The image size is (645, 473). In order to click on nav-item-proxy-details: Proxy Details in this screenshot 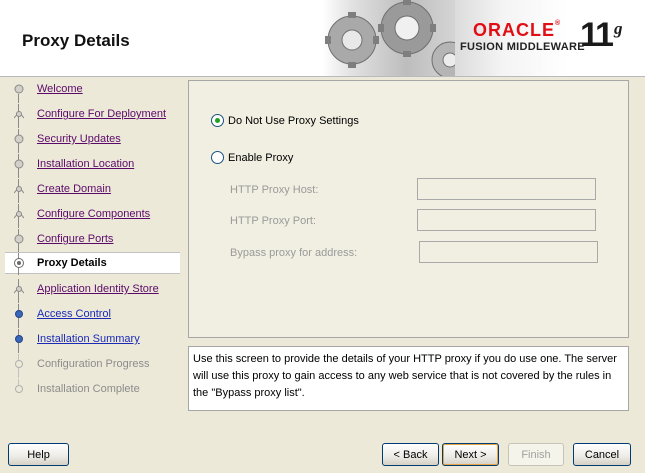, I will do `click(92, 263)`.